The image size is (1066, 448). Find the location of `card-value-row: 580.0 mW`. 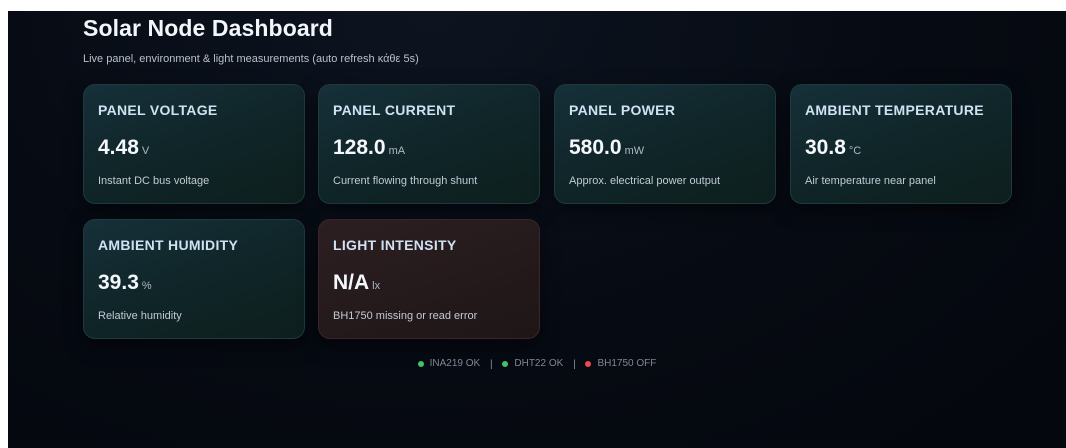

card-value-row: 580.0 mW is located at coordinates (606, 148).